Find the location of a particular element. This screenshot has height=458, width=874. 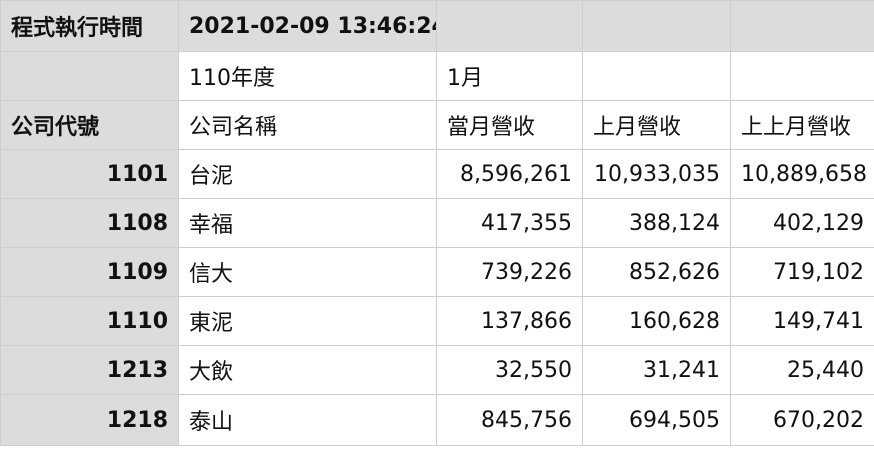

company-code-cell: 1218 is located at coordinates (89, 420).